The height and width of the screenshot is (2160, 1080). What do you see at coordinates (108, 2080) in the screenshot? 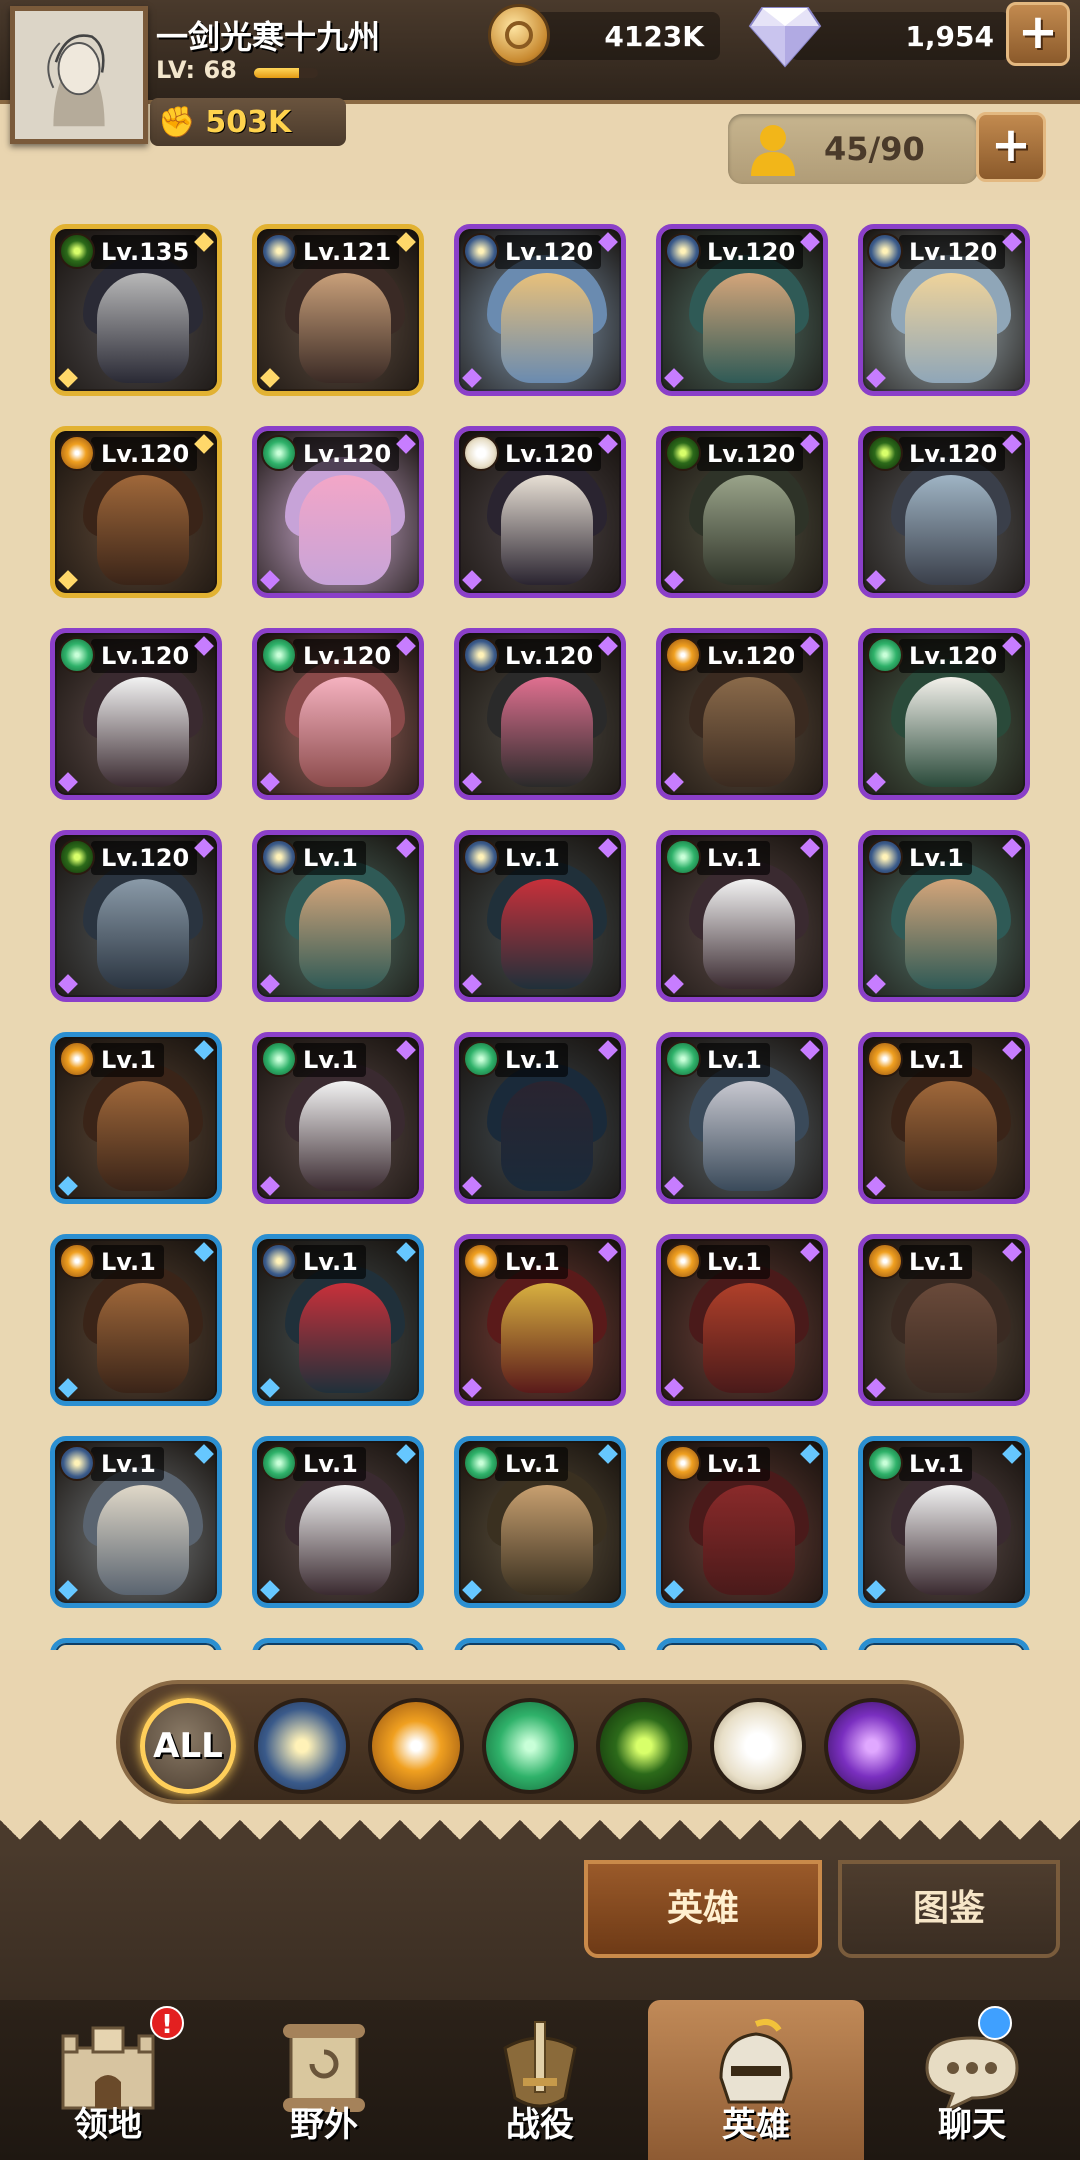
I see `nav-territory: ! 领地` at bounding box center [108, 2080].